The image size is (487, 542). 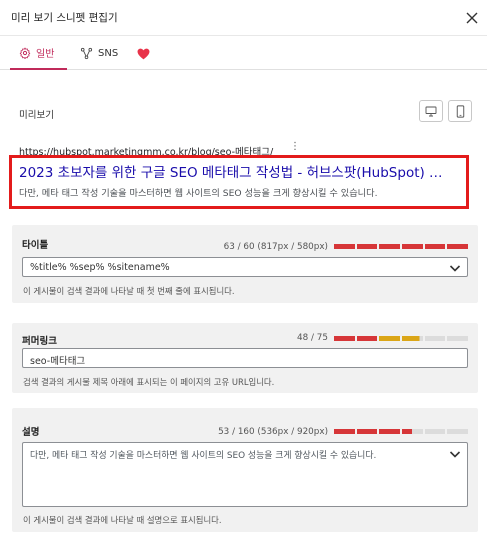 What do you see at coordinates (149, 382) in the screenshot?
I see `permalink-help-text: 검색 결과의 게시물 제목 아래에 표시되는 이 페이지의 고유 URL입니다.` at bounding box center [149, 382].